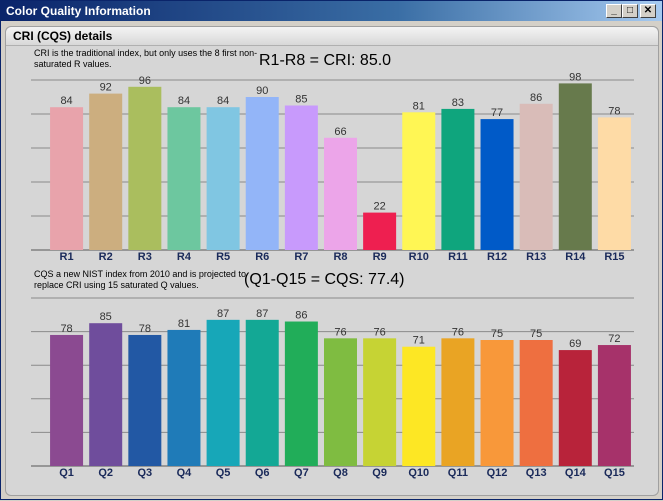 This screenshot has height=501, width=663. I want to click on cqs-data-label: 72, so click(614, 339).